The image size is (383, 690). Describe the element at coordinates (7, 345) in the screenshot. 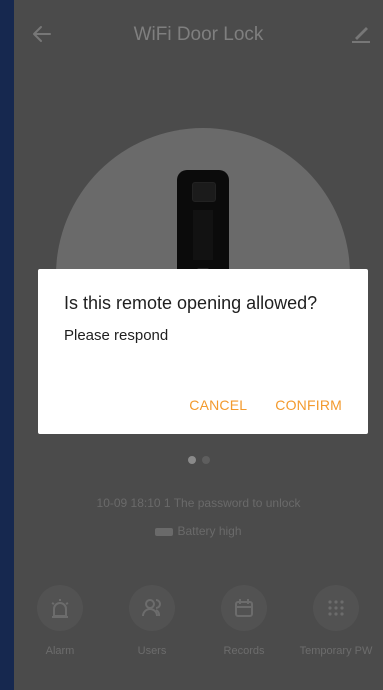

I see `left-edge-strip` at that location.